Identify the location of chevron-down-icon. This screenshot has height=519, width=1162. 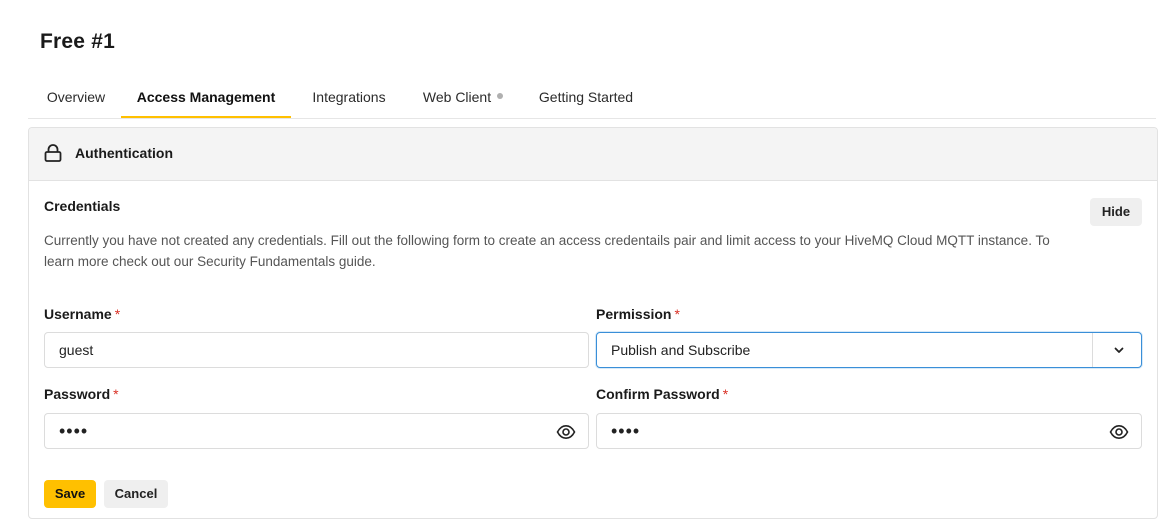
(1119, 350).